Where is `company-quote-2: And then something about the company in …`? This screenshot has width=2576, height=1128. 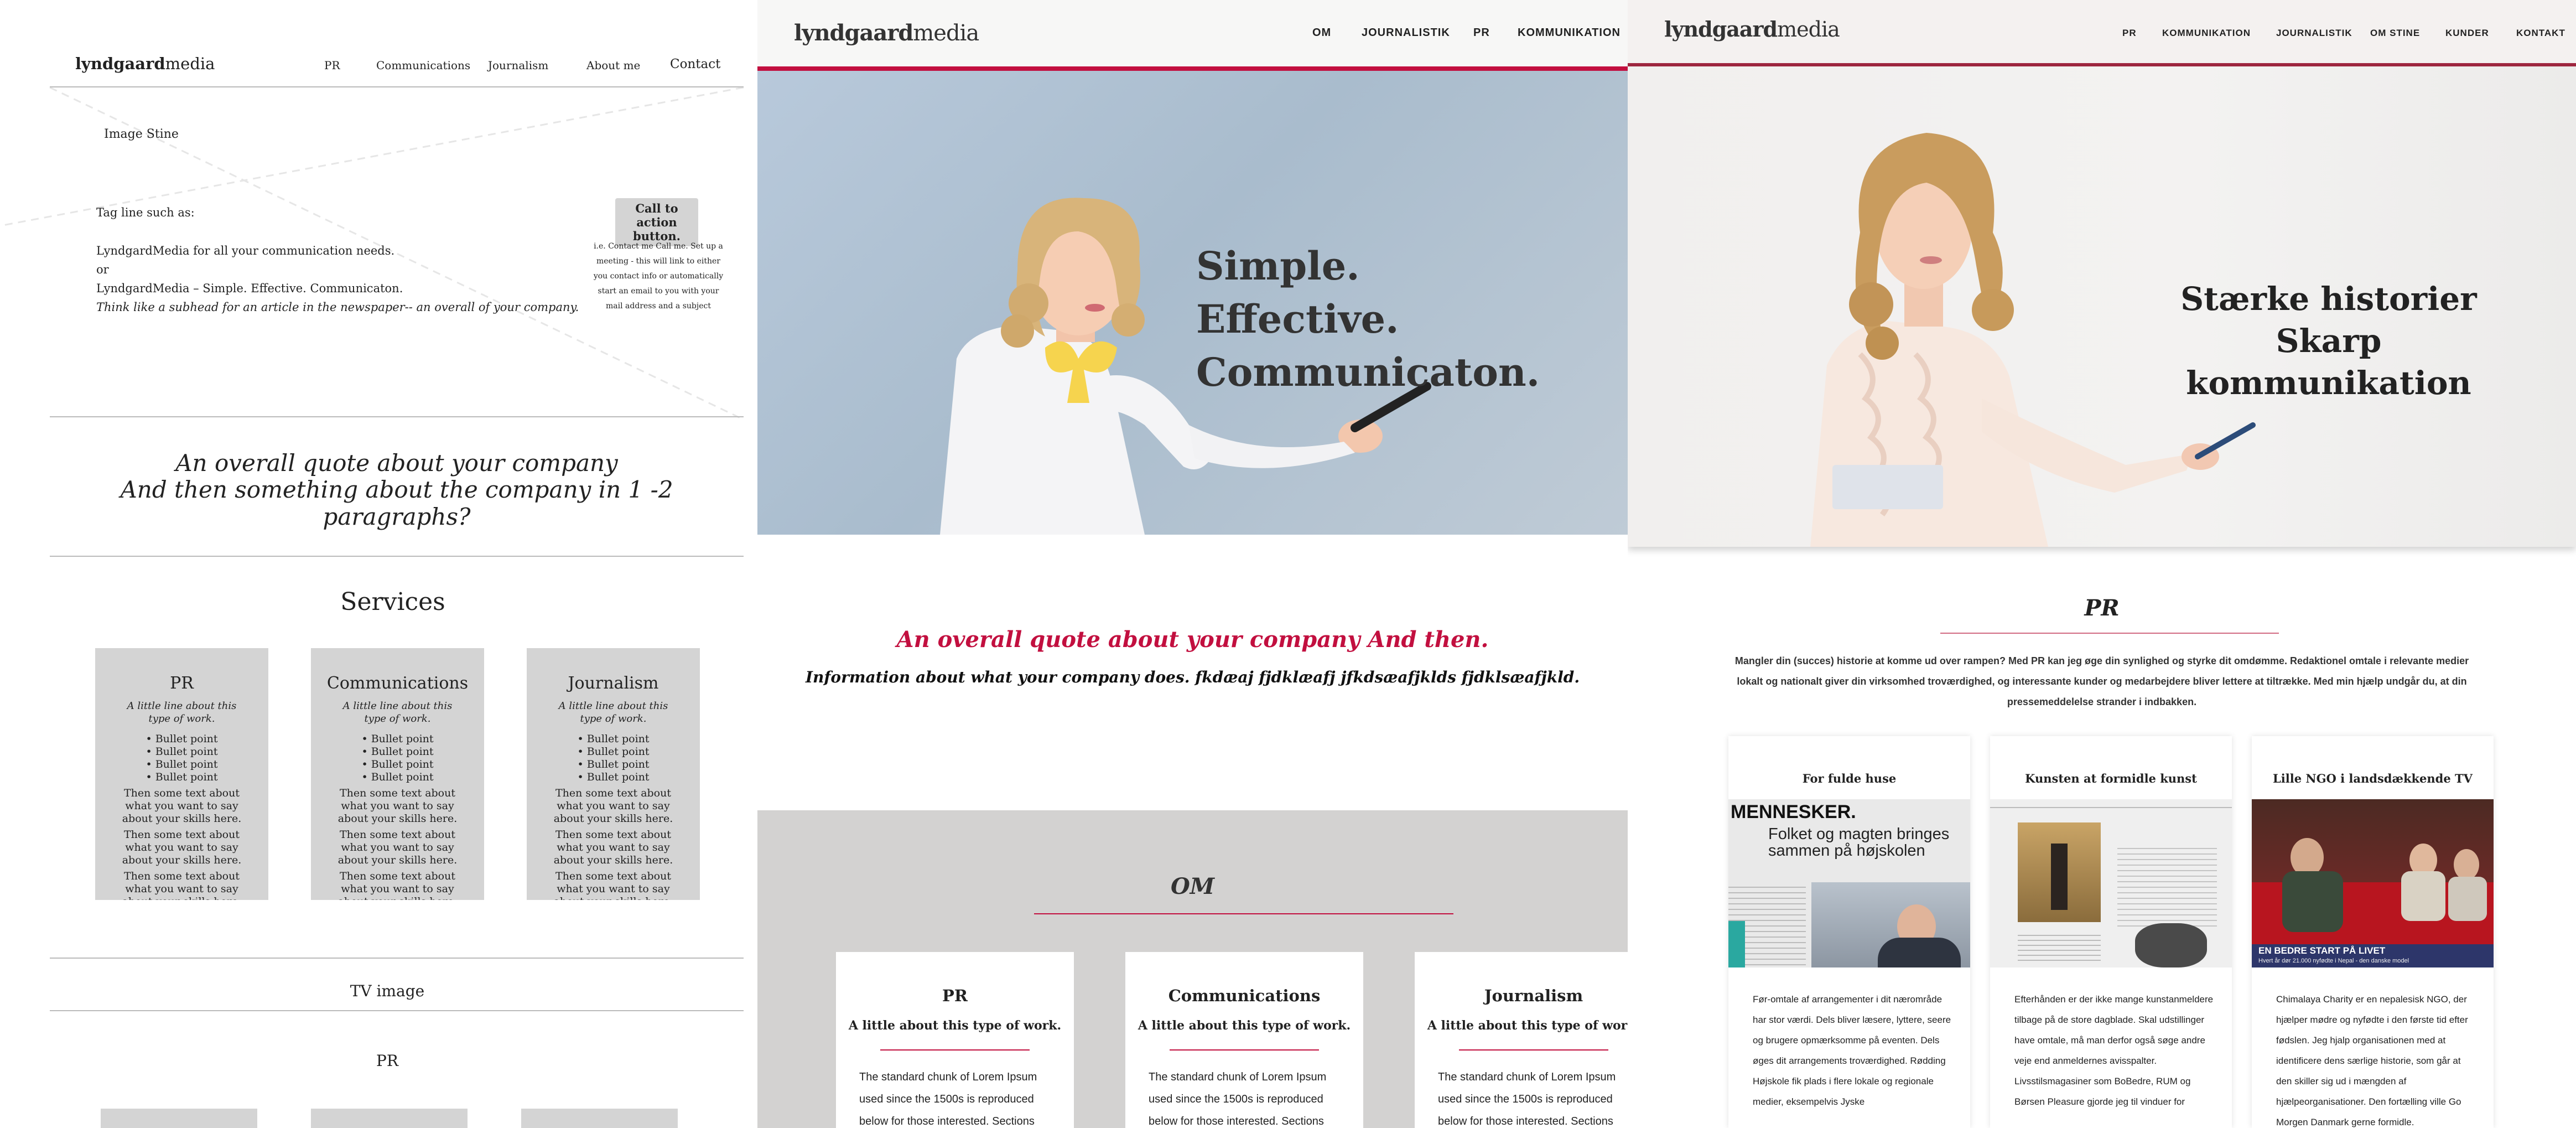
company-quote-2: And then something about the company in … is located at coordinates (396, 503).